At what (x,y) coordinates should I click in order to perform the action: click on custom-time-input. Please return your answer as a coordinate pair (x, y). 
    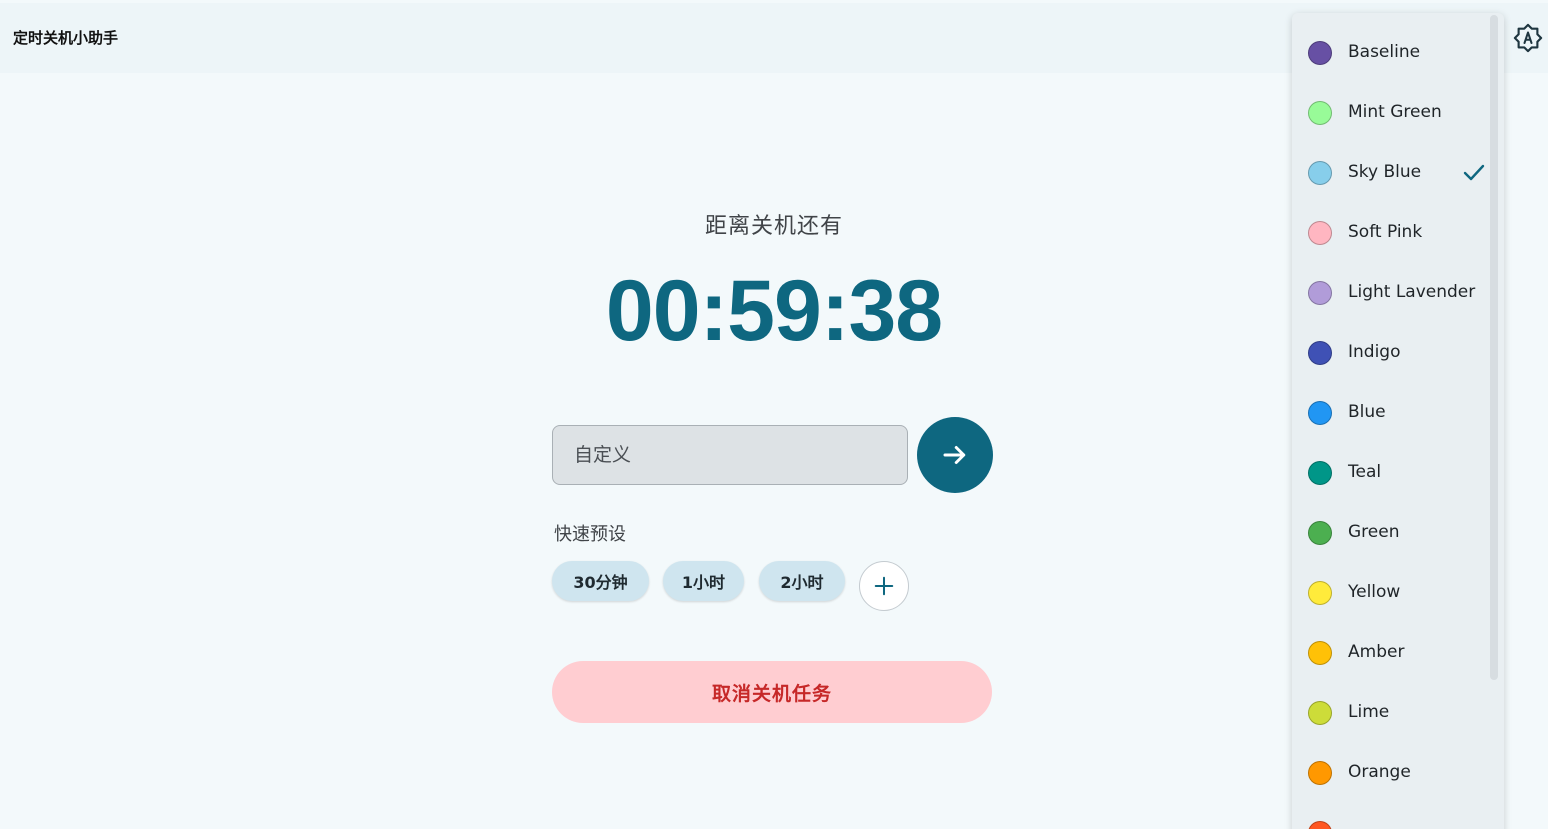
    Looking at the image, I should click on (730, 455).